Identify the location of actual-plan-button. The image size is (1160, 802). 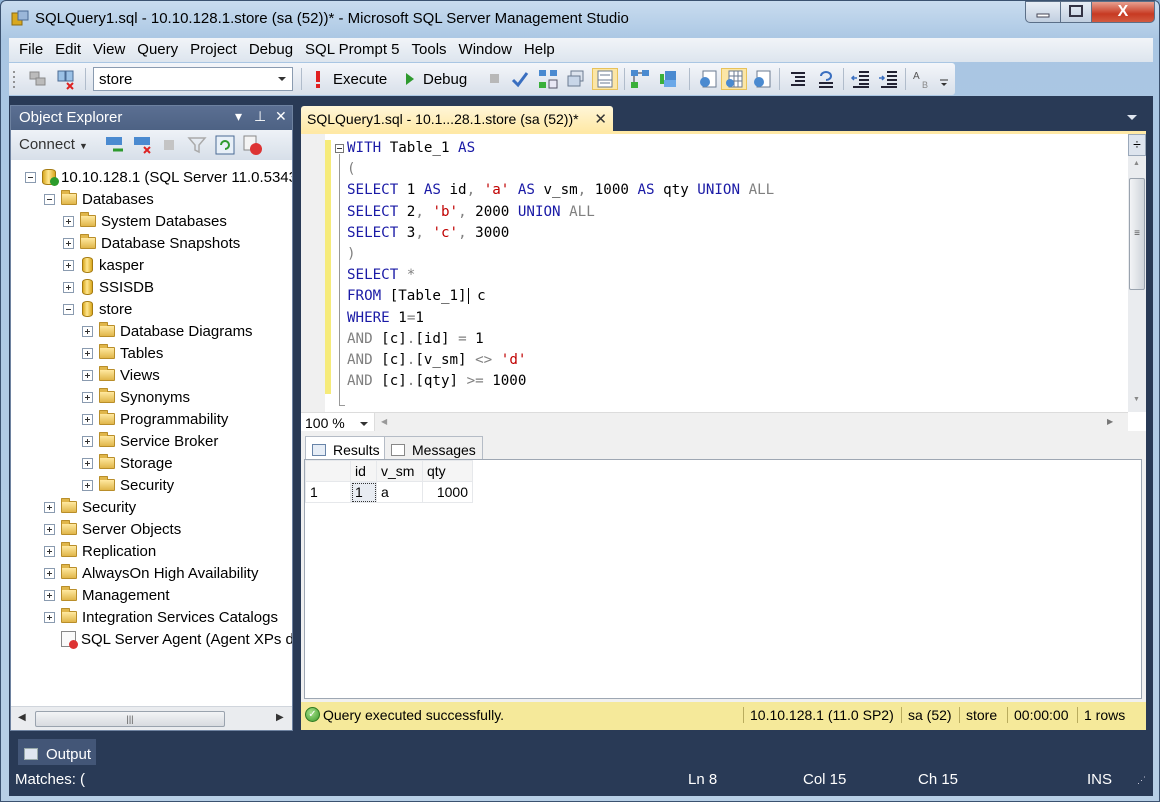
(640, 79).